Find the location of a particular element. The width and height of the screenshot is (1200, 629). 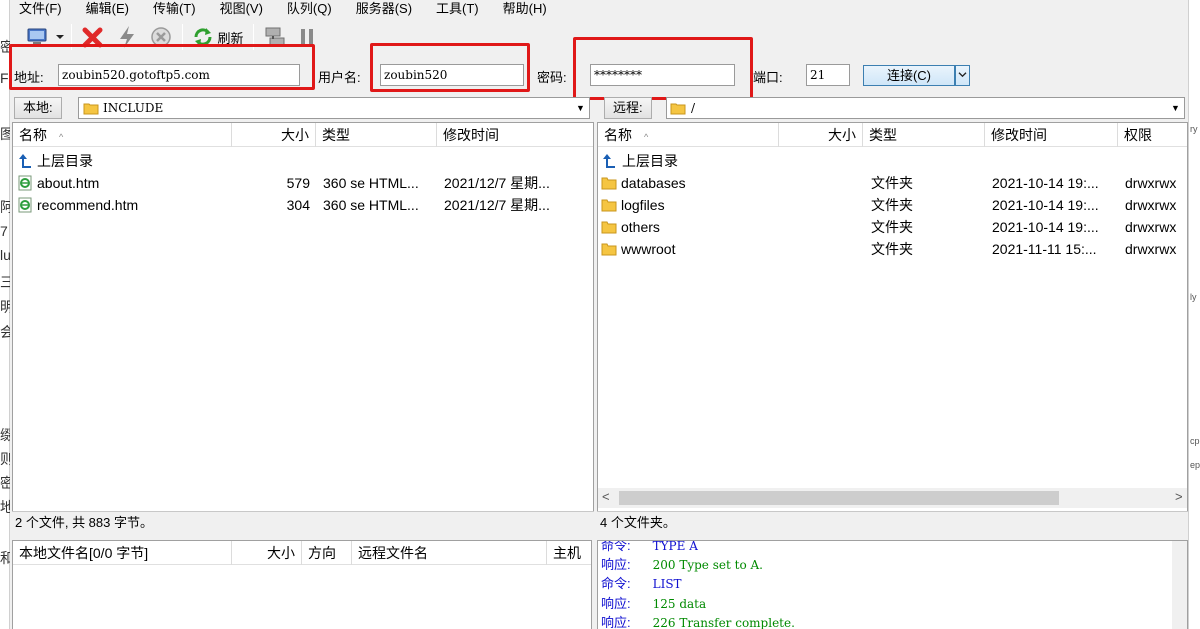

bg-fragment: 阿 is located at coordinates (5, 207).